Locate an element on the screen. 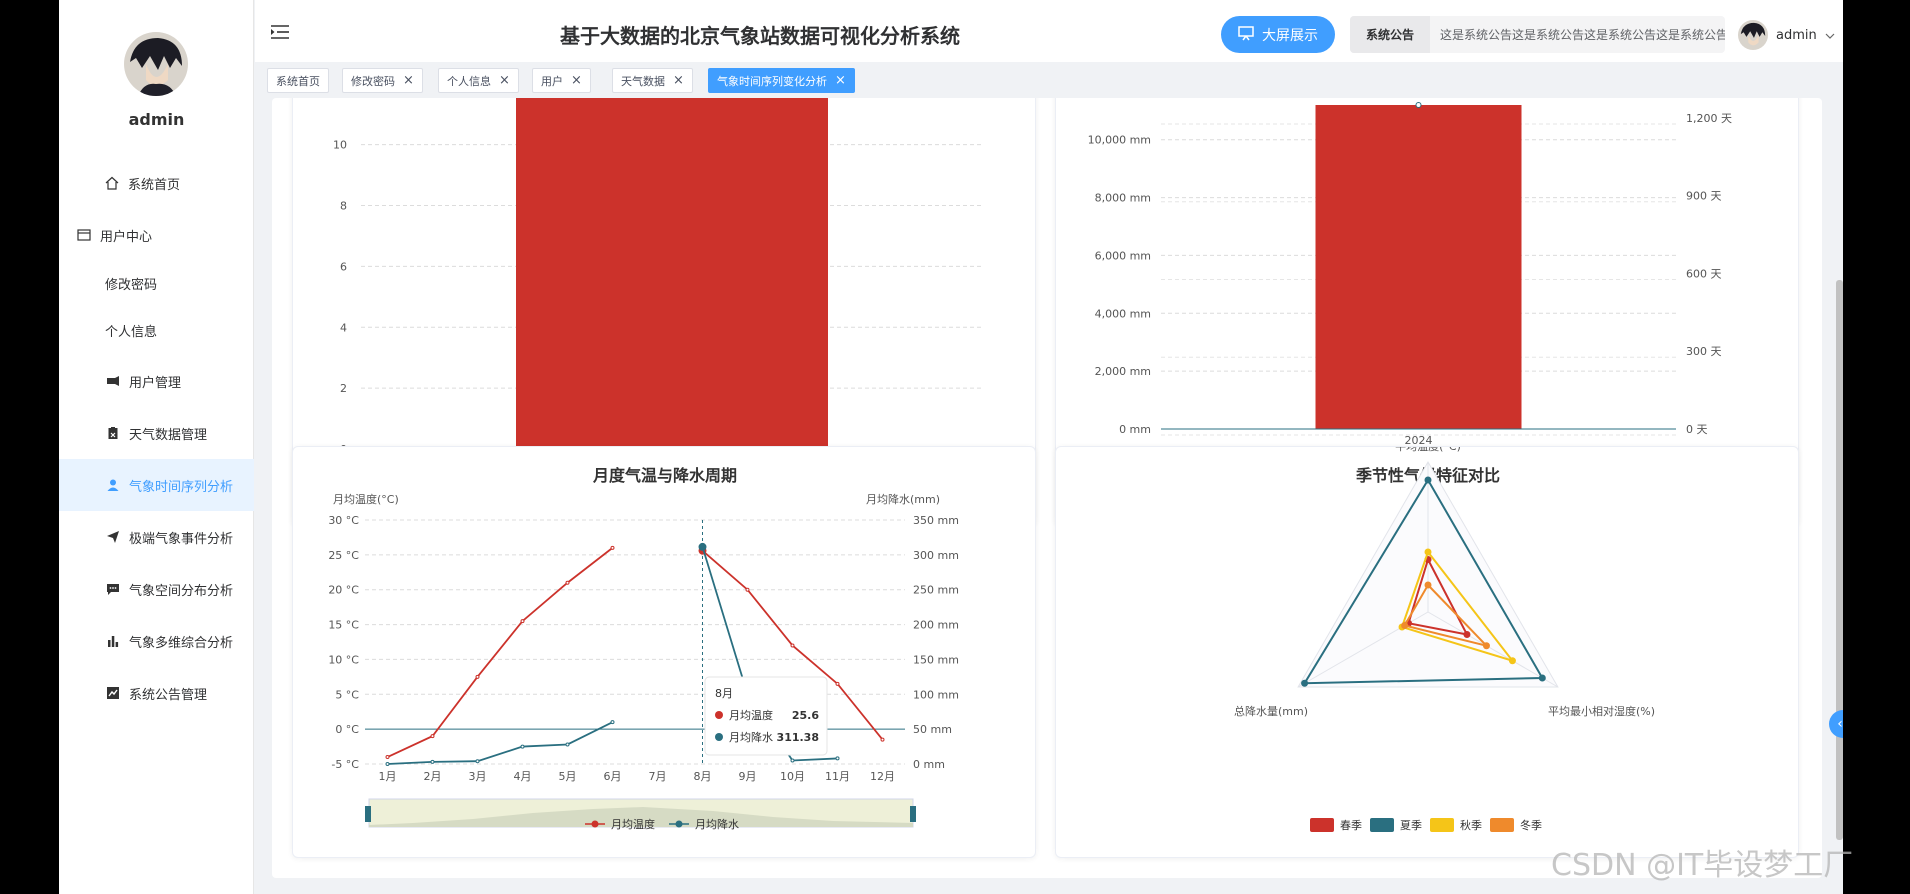 The image size is (1910, 894). scrollbar is located at coordinates (1839, 560).